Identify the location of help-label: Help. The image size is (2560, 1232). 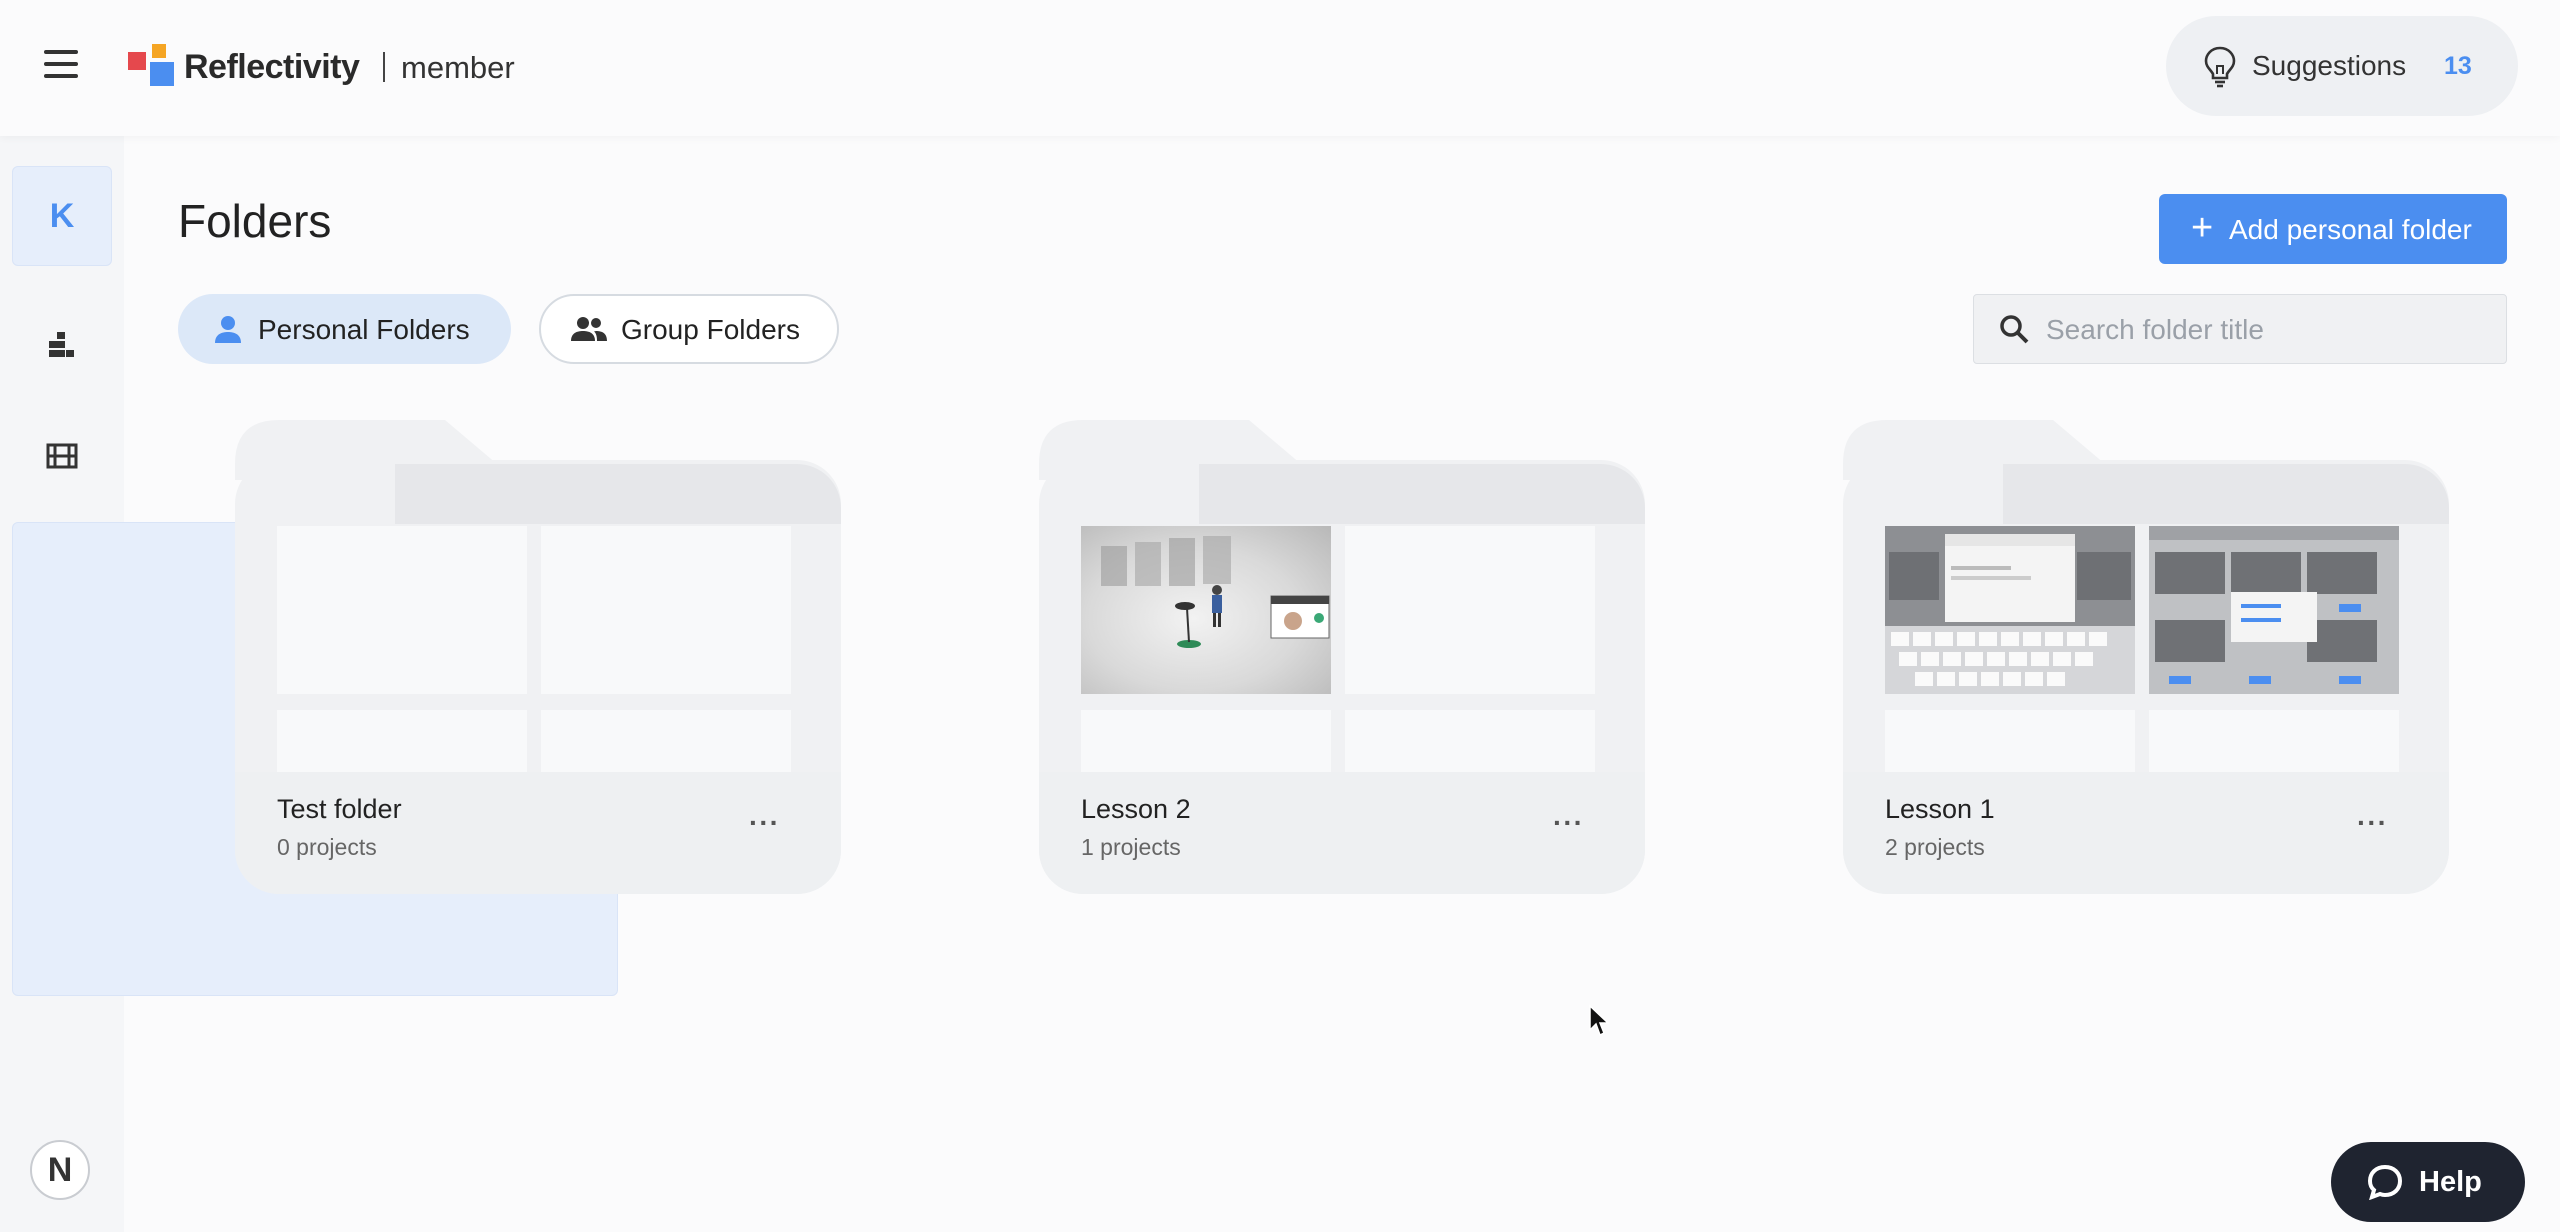
(2450, 1182).